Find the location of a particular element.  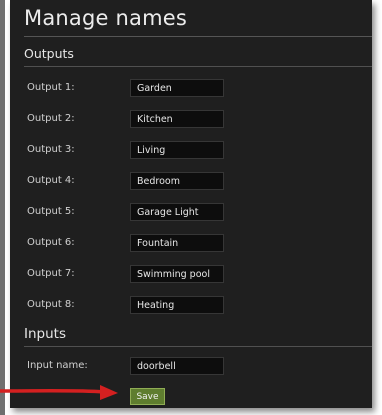

output-row-8: Output 8: is located at coordinates (191, 306).